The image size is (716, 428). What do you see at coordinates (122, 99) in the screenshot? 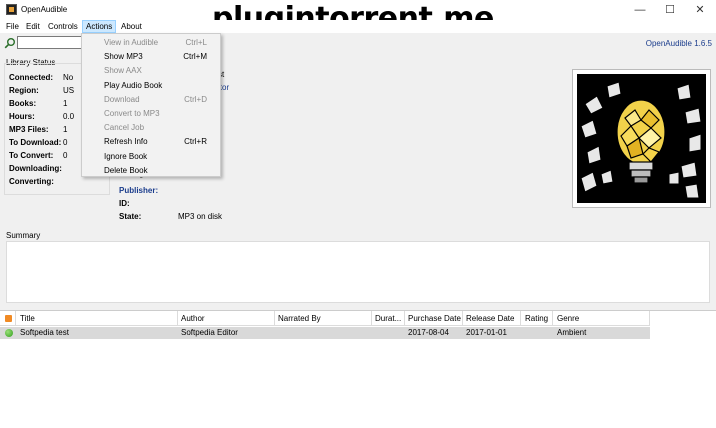
I see `menu-item-label: Download` at bounding box center [122, 99].